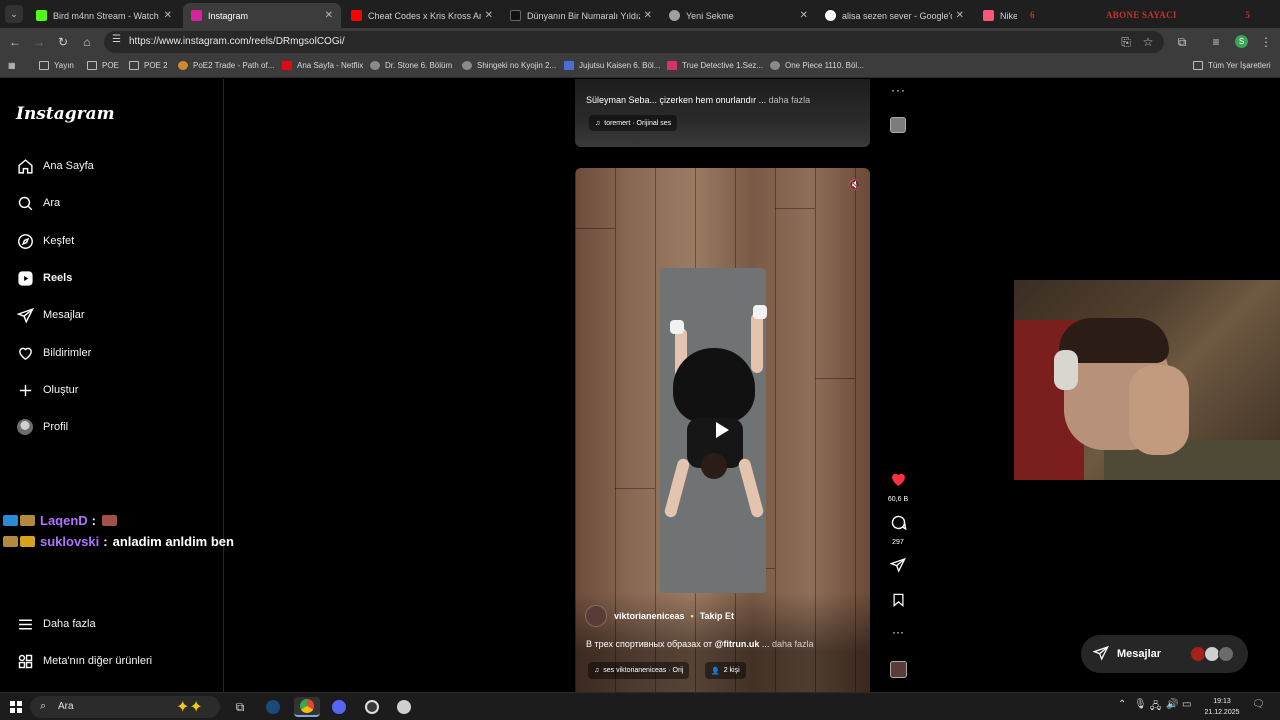 This screenshot has height=720, width=1280. What do you see at coordinates (404, 707) in the screenshot?
I see `app-icon` at bounding box center [404, 707].